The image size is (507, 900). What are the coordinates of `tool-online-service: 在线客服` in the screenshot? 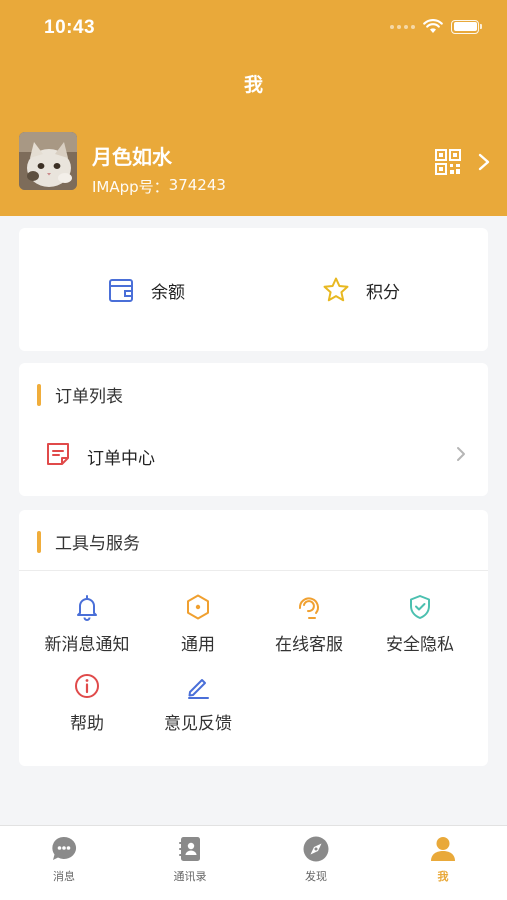 It's located at (309, 624).